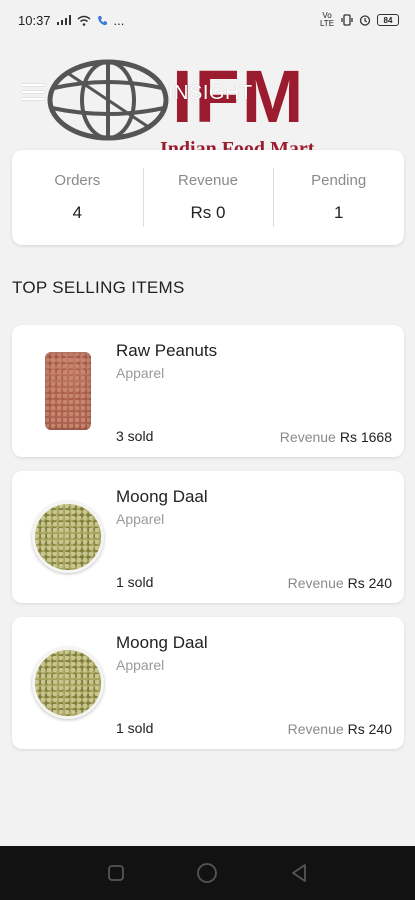 This screenshot has height=900, width=415. What do you see at coordinates (327, 19) in the screenshot?
I see `volte-label: Vo LTE` at bounding box center [327, 19].